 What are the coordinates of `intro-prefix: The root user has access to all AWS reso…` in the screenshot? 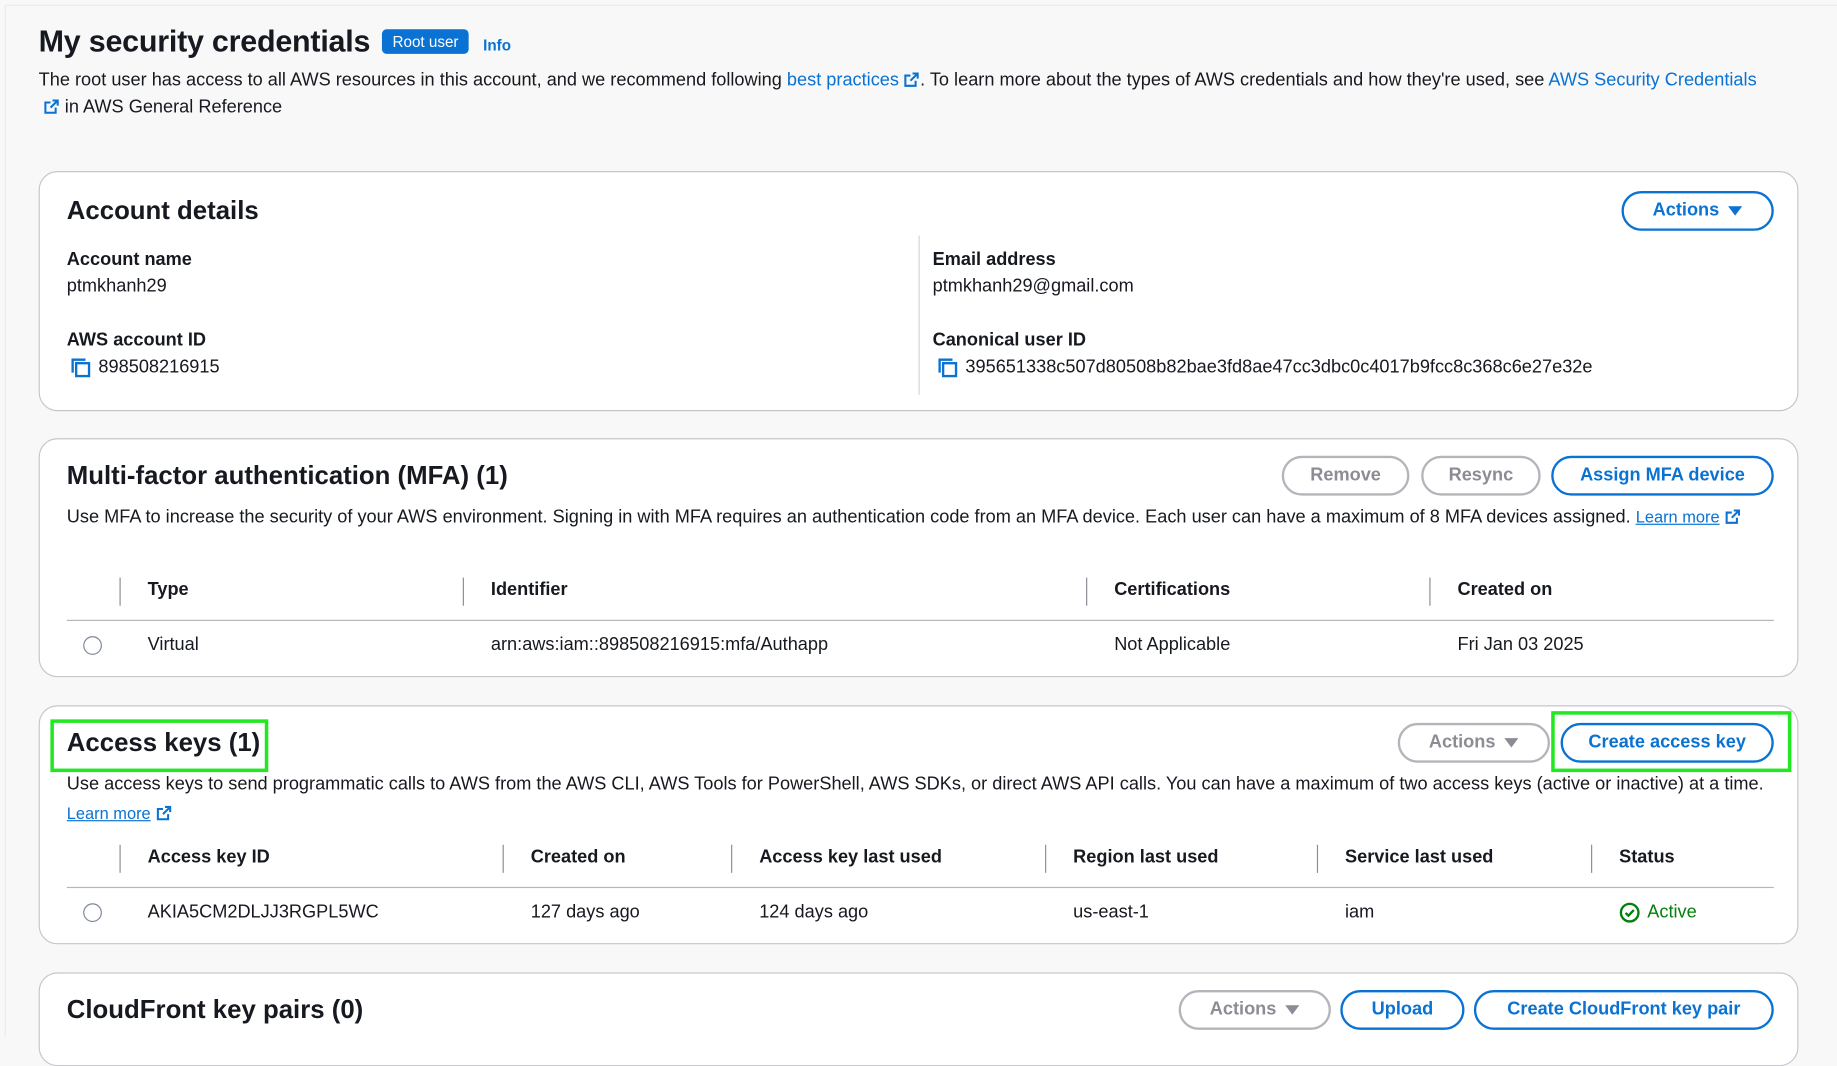 It's located at (412, 80).